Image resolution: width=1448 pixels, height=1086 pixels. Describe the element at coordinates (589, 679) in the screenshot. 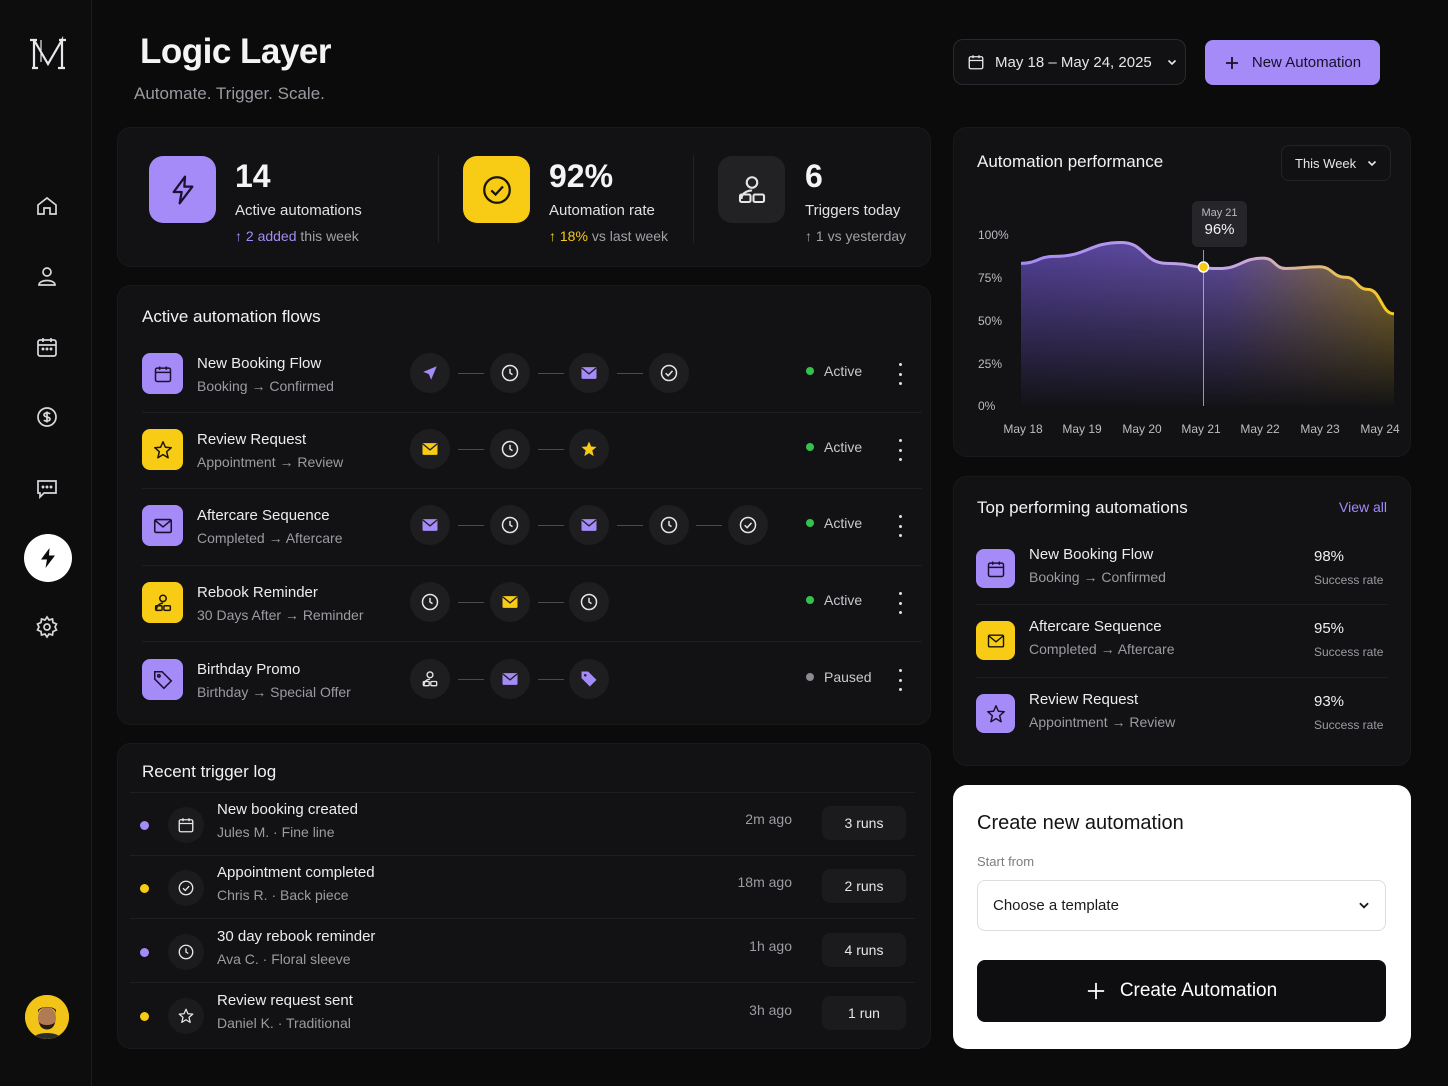

I see `tag-icon` at that location.